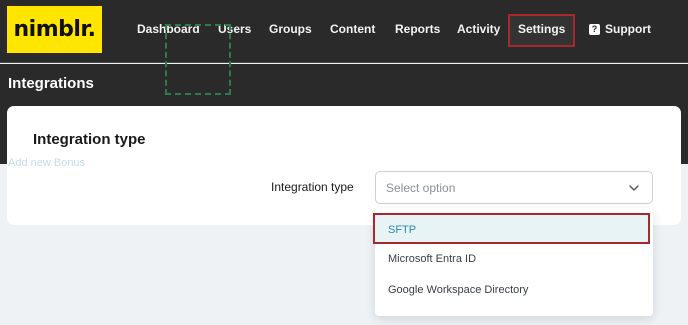  I want to click on help-icon: ?, so click(594, 29).